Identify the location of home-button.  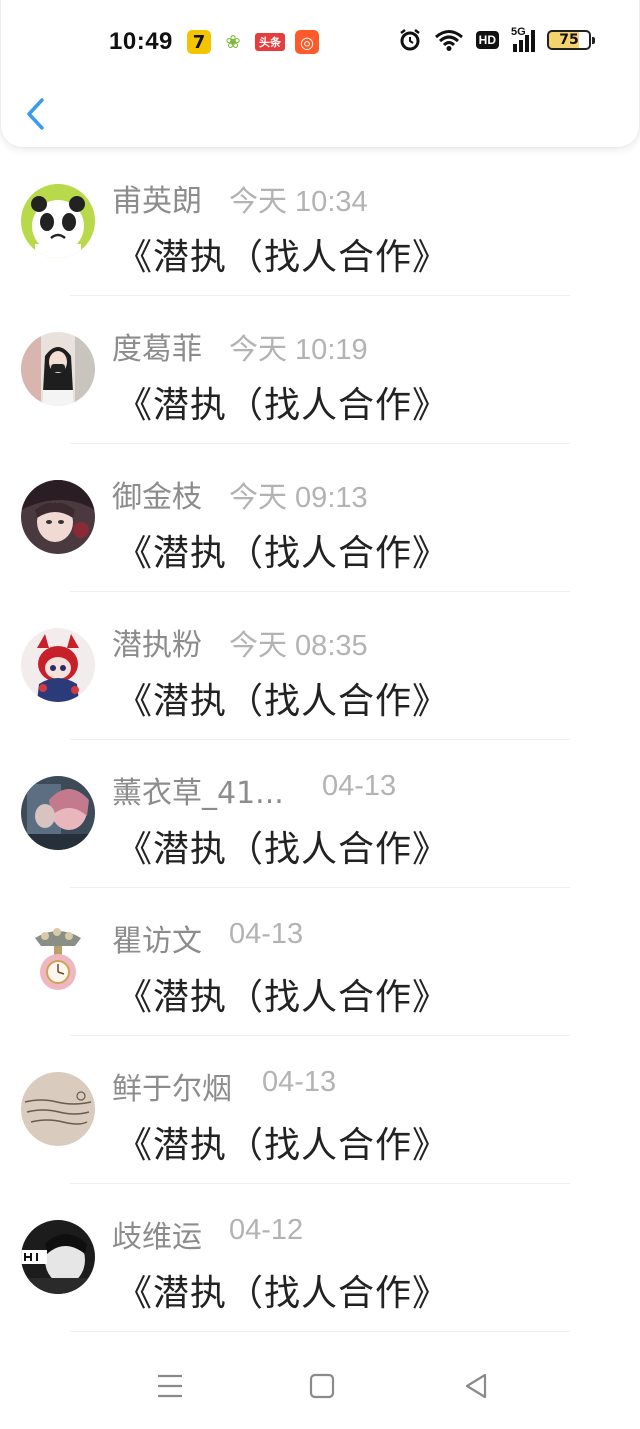
(322, 1386).